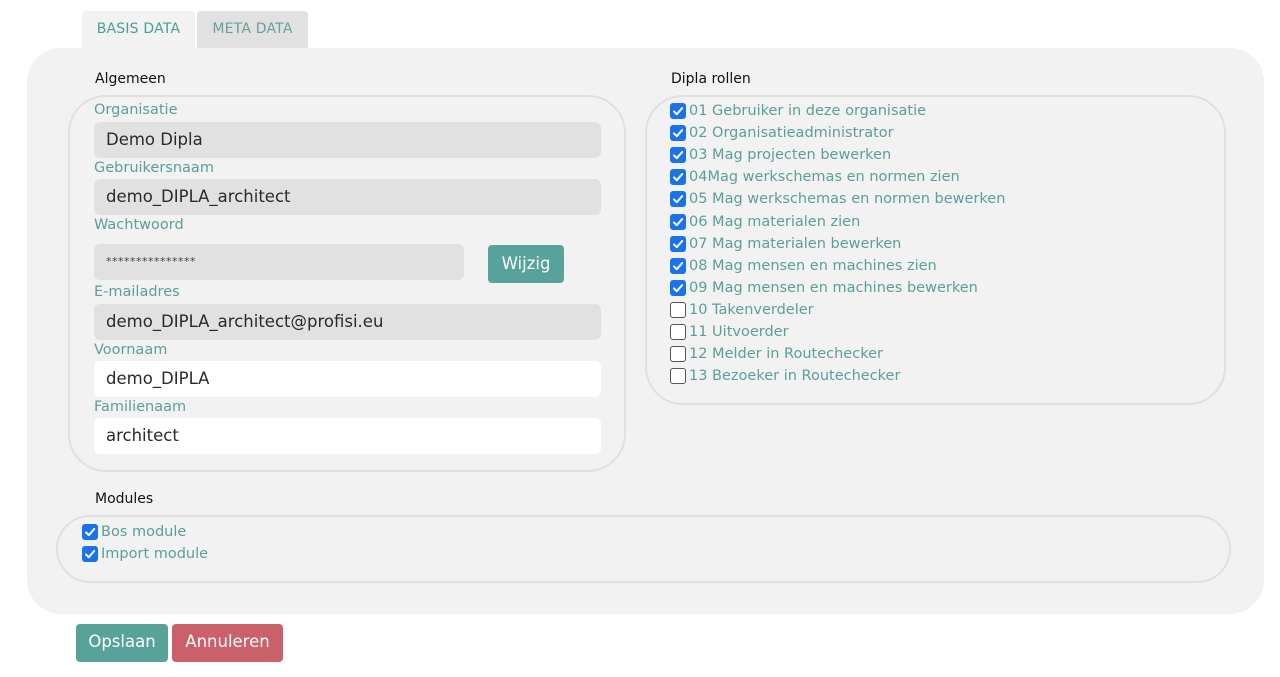  I want to click on role-row: 13 Bezoeker in Routechecker, so click(785, 376).